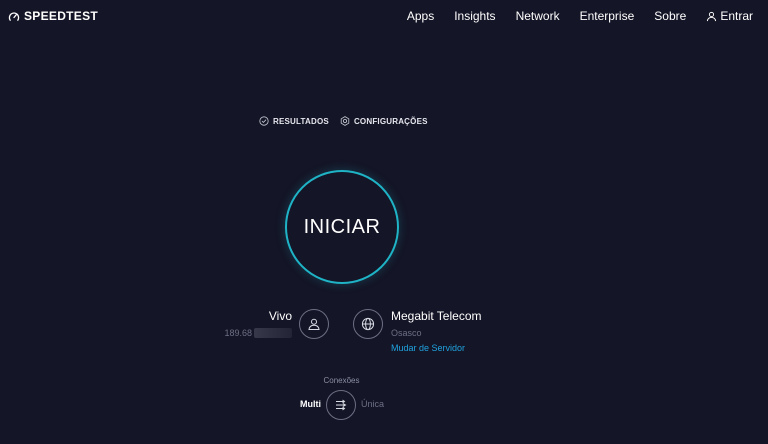 The width and height of the screenshot is (768, 444). Describe the element at coordinates (436, 331) in the screenshot. I see `server-info: Megabit Telecom Osasco Mudar de Servidor` at that location.